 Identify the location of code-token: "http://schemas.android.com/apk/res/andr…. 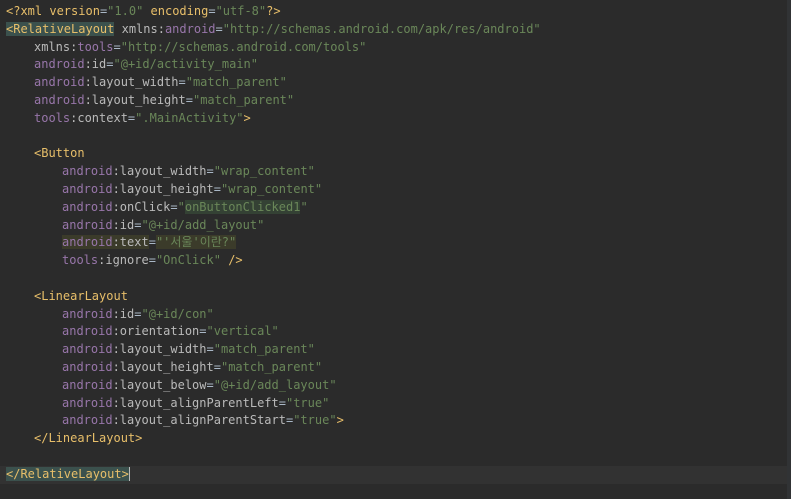
(381, 28).